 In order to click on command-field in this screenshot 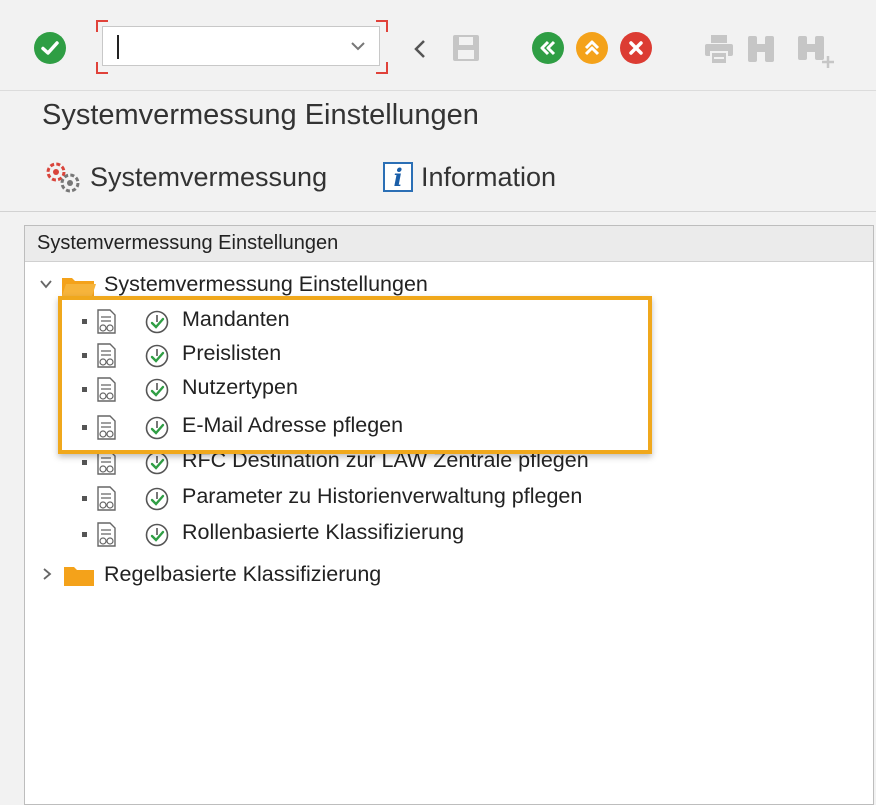, I will do `click(241, 46)`.